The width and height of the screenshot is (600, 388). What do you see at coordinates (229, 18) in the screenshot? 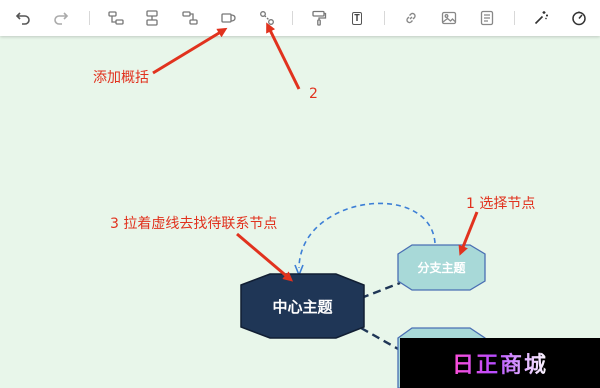
I see `add-summary-icon` at bounding box center [229, 18].